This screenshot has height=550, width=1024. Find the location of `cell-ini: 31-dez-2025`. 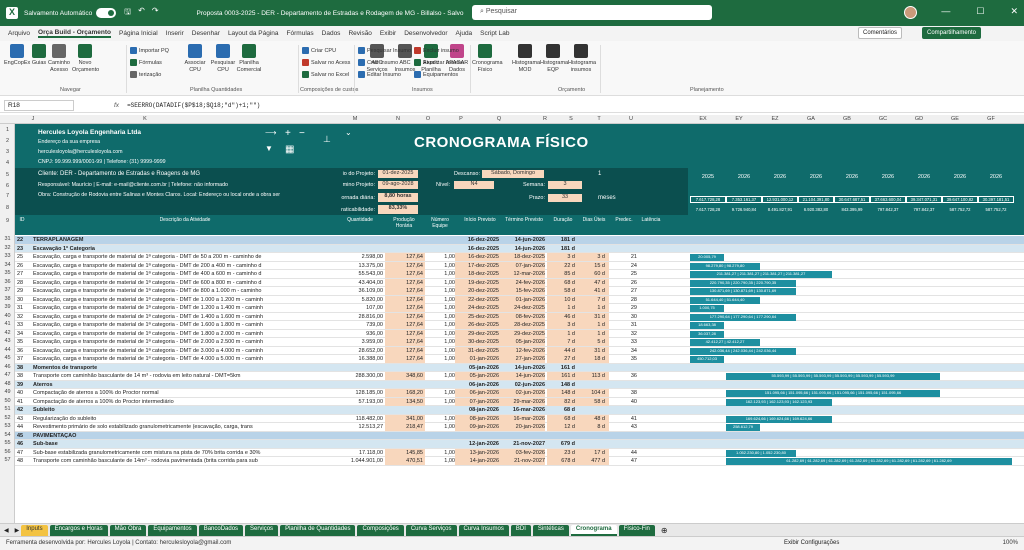

cell-ini: 31-dez-2025 is located at coordinates (477, 351).